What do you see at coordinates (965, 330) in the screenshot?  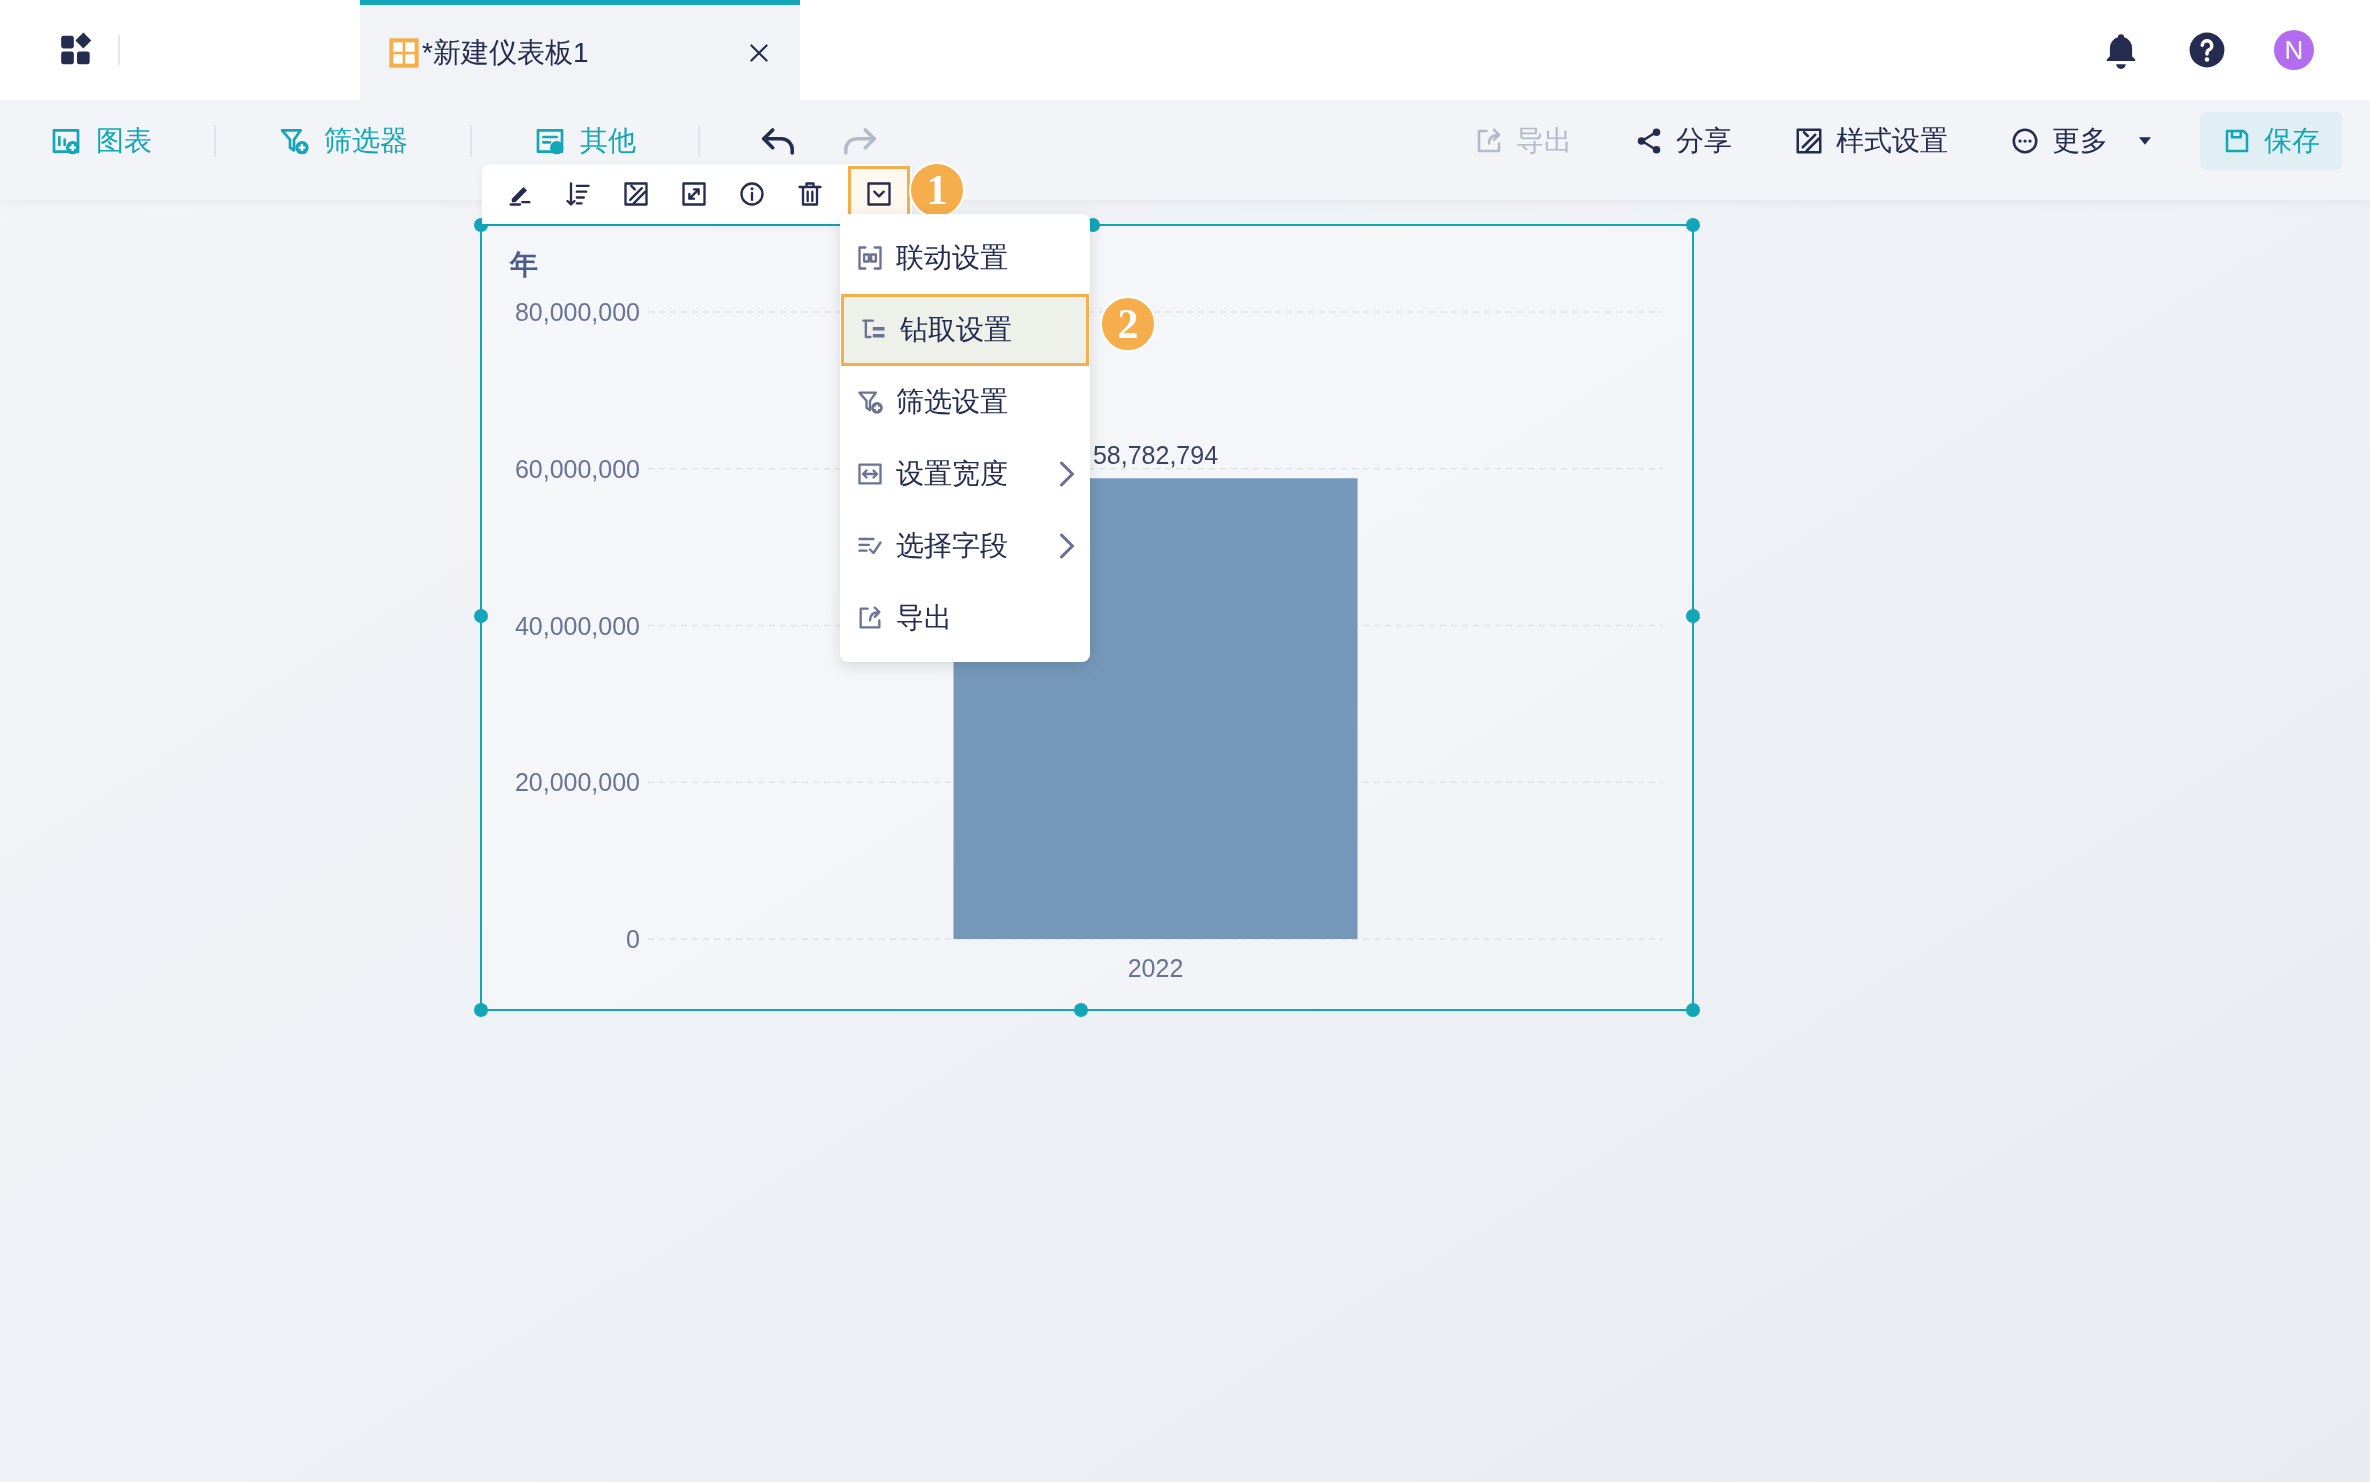 I see `menu-item: 钻取设置` at bounding box center [965, 330].